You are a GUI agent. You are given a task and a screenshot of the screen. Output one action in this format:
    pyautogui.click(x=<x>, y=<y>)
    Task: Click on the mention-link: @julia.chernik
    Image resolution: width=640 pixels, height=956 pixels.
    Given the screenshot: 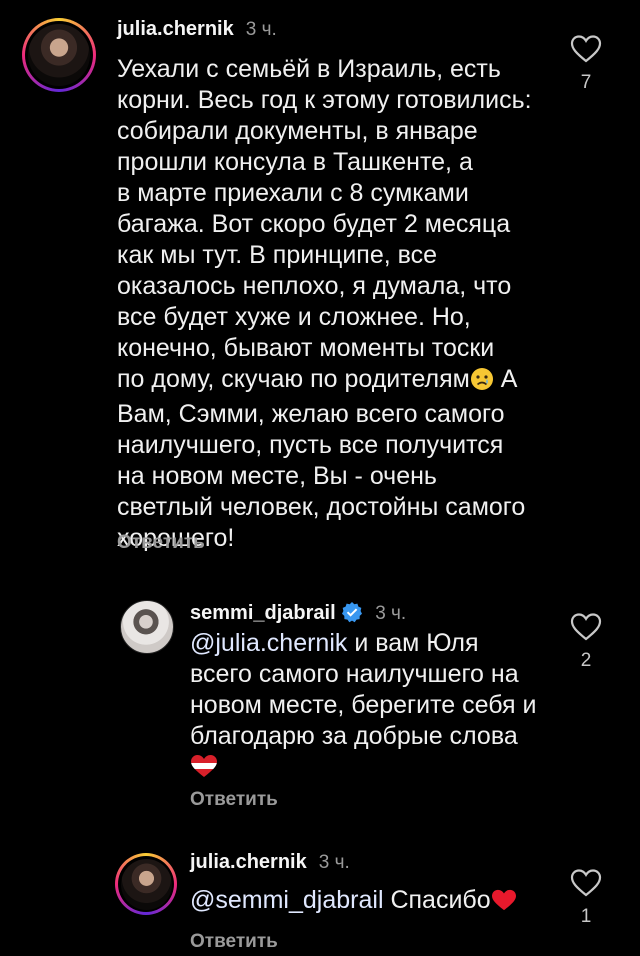 What is the action you would take?
    pyautogui.click(x=268, y=643)
    